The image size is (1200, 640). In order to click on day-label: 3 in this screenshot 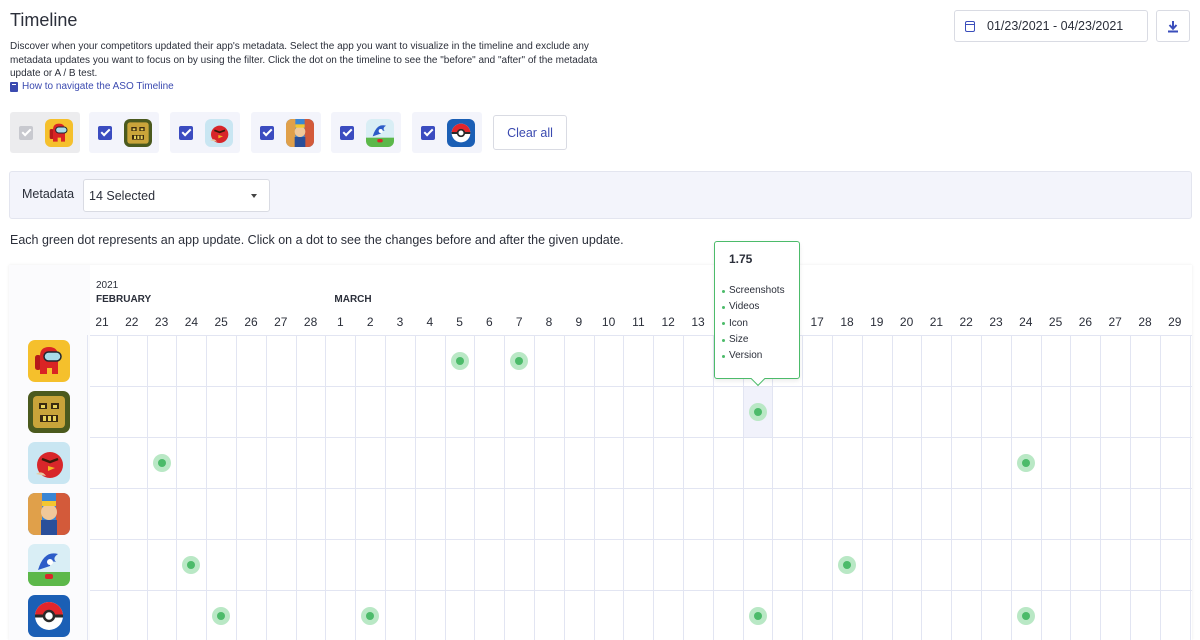, I will do `click(400, 322)`.